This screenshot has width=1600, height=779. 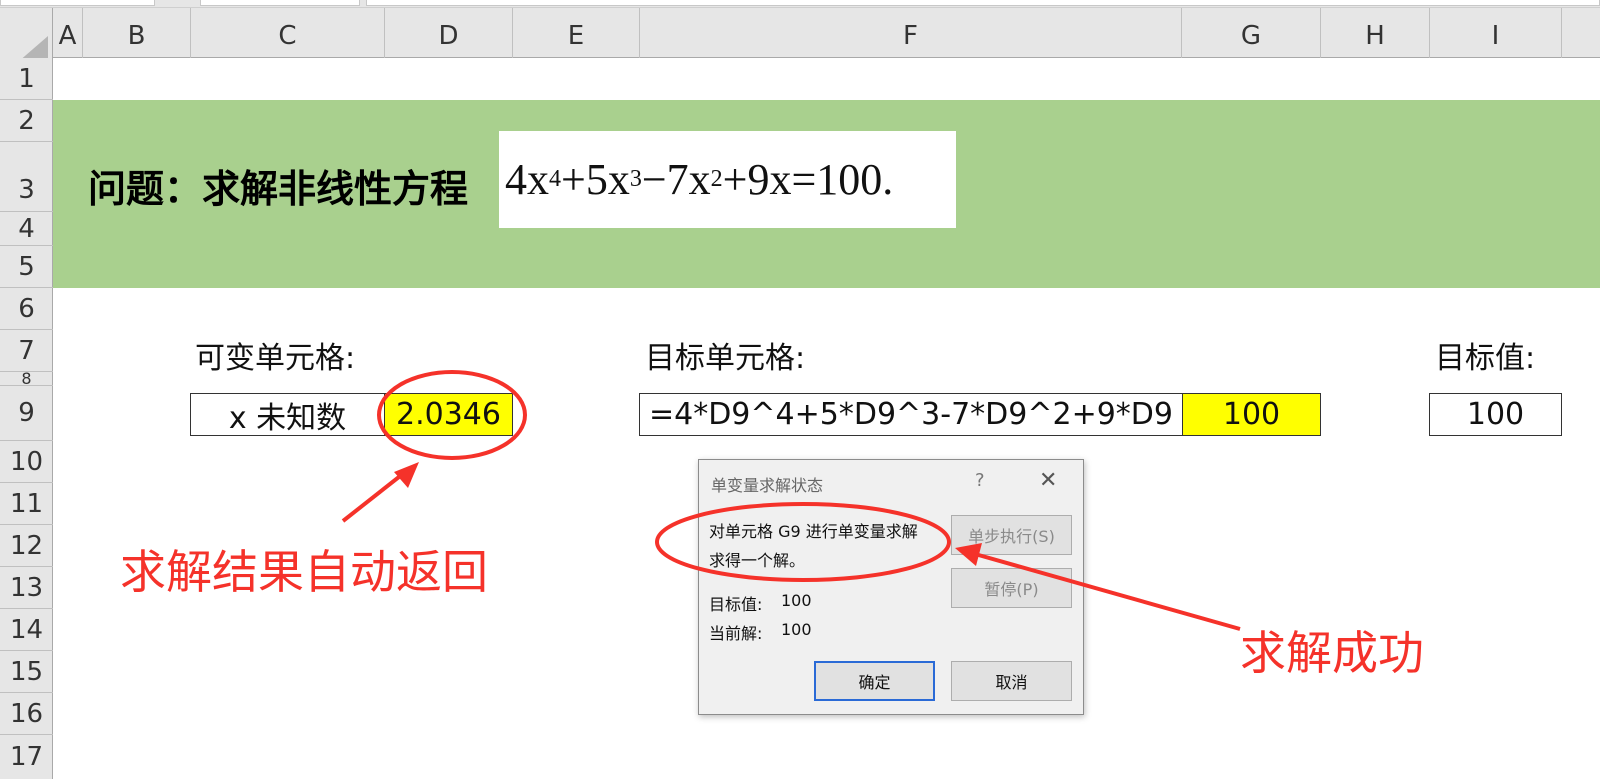 I want to click on result-highlight-circle, so click(x=452, y=415).